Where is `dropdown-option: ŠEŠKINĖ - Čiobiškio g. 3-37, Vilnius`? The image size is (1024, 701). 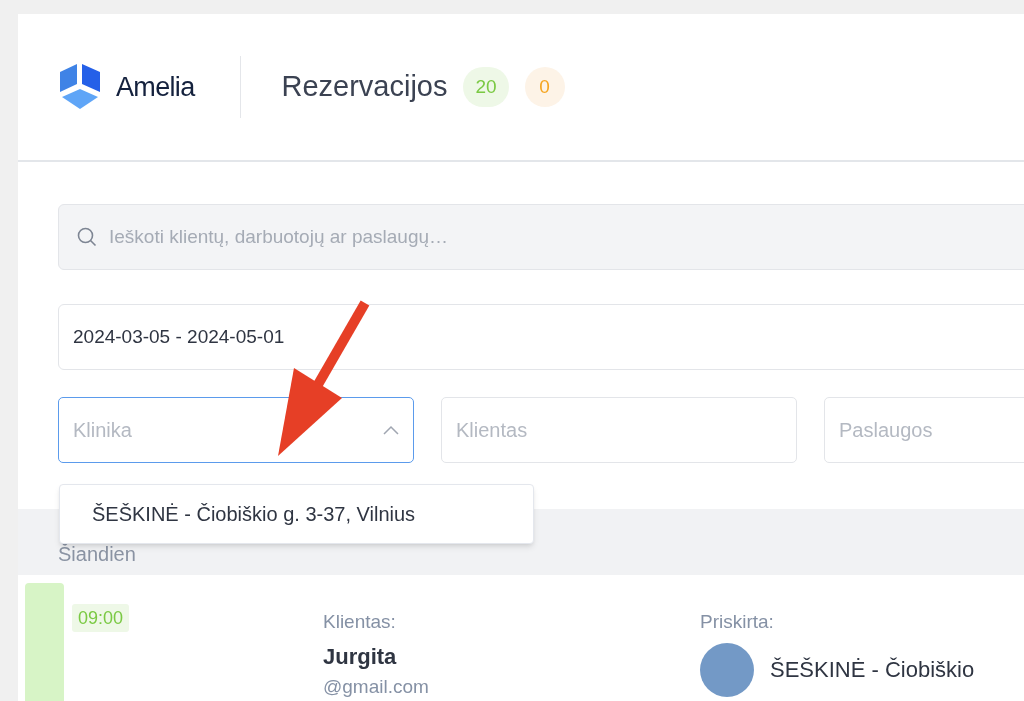 dropdown-option: ŠEŠKINĖ - Čiobiškio g. 3-37, Vilnius is located at coordinates (296, 514).